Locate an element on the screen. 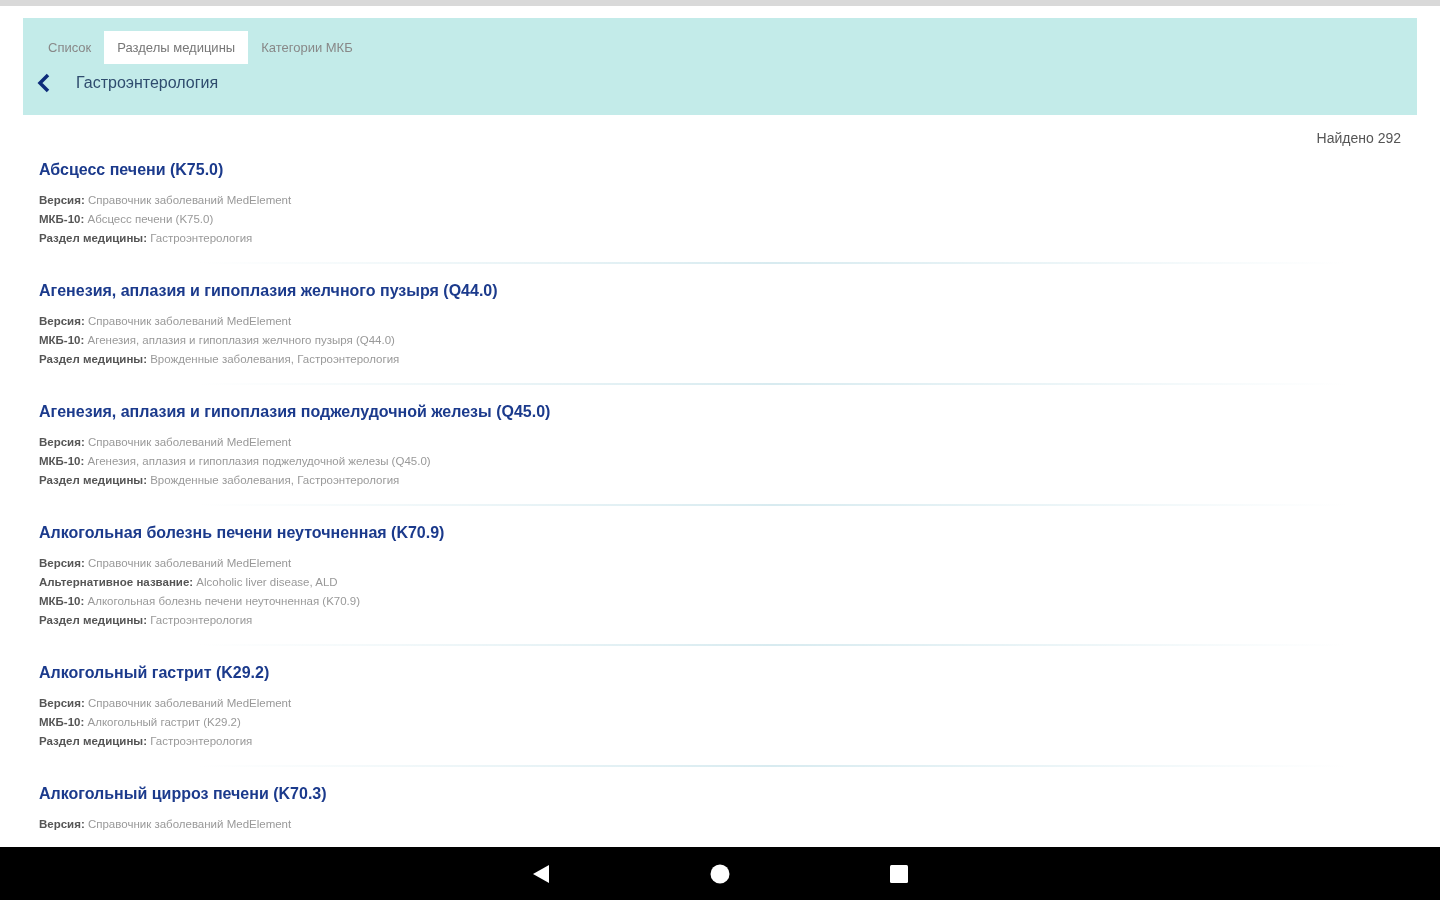 The image size is (1440, 900). back-icon is located at coordinates (44, 83).